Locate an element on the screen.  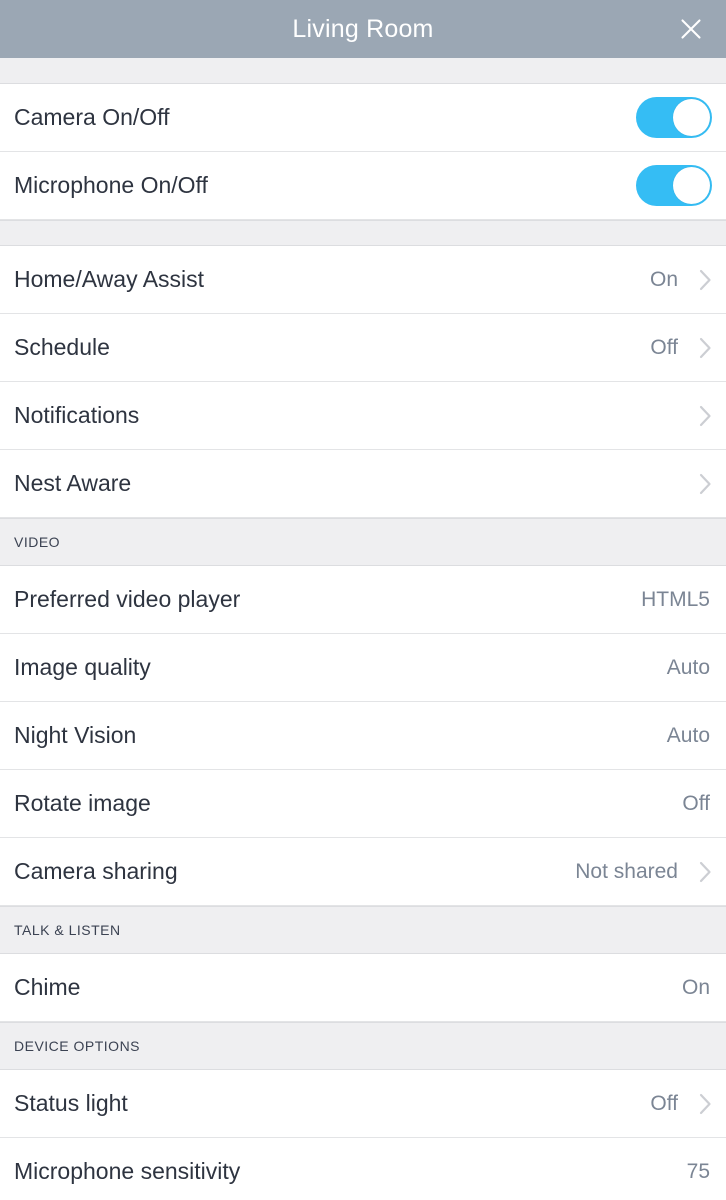
close-icon is located at coordinates (691, 29).